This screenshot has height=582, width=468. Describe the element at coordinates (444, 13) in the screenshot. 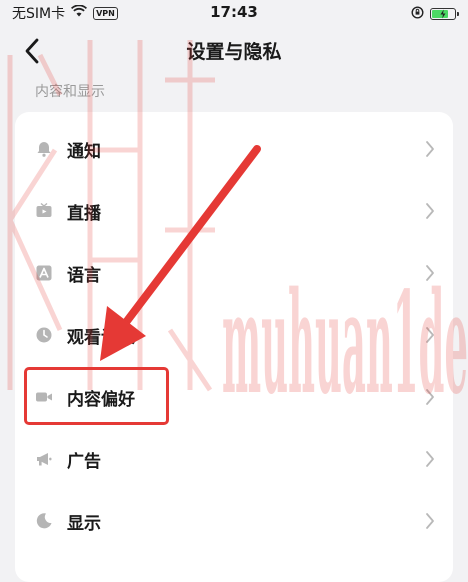

I see `battery-icon` at that location.